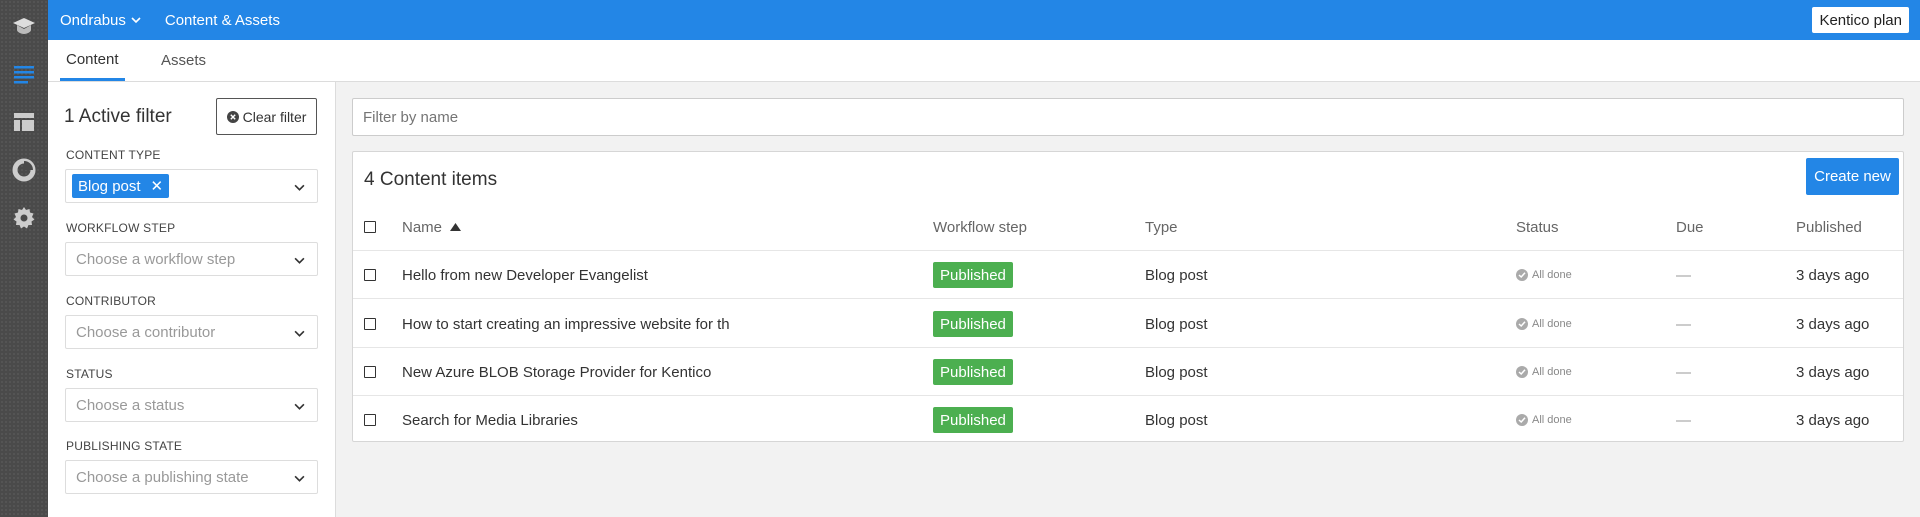  What do you see at coordinates (124, 446) in the screenshot?
I see `publishing-state-label: PUBLISHING STATE` at bounding box center [124, 446].